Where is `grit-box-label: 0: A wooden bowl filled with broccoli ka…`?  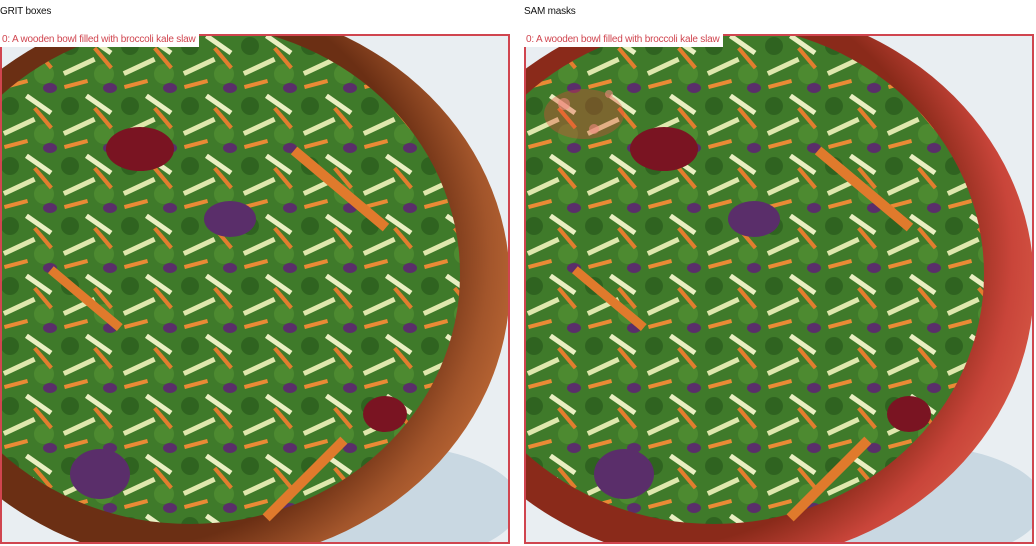
grit-box-label: 0: A wooden bowl filled with broccoli ka… is located at coordinates (99, 40).